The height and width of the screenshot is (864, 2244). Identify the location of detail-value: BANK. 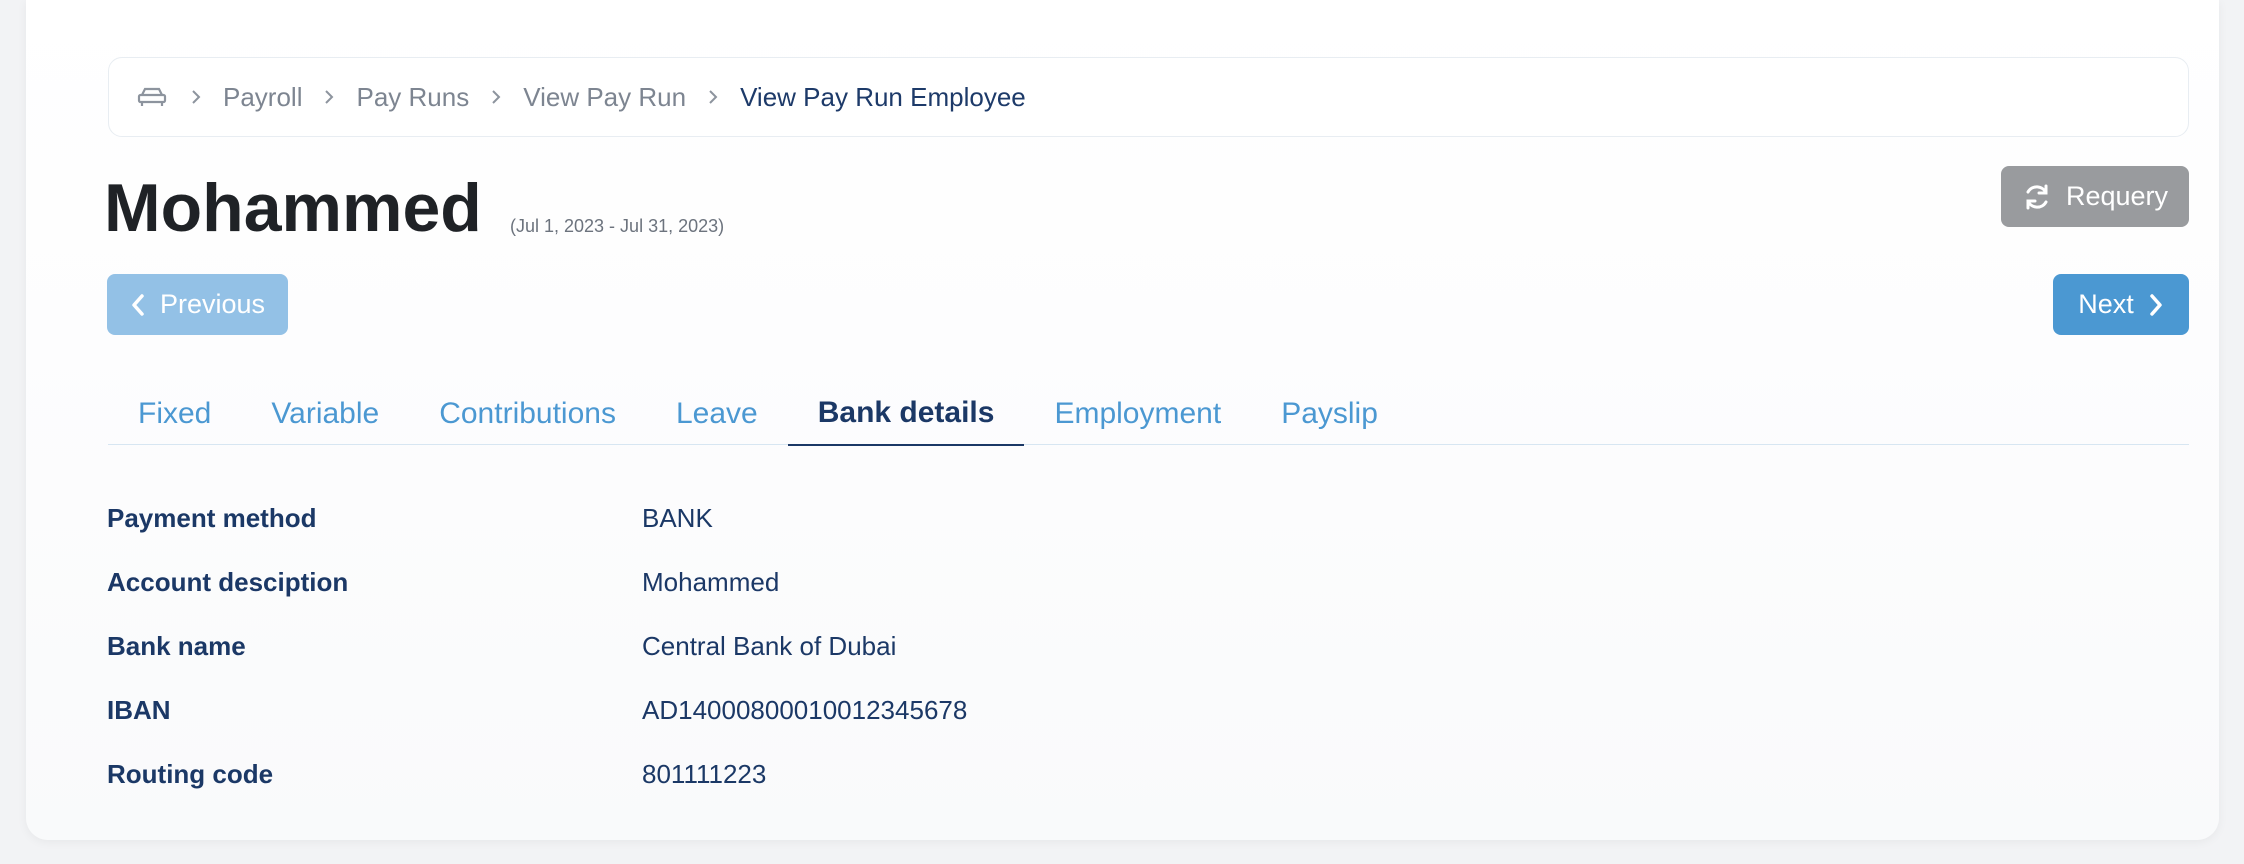
(677, 517).